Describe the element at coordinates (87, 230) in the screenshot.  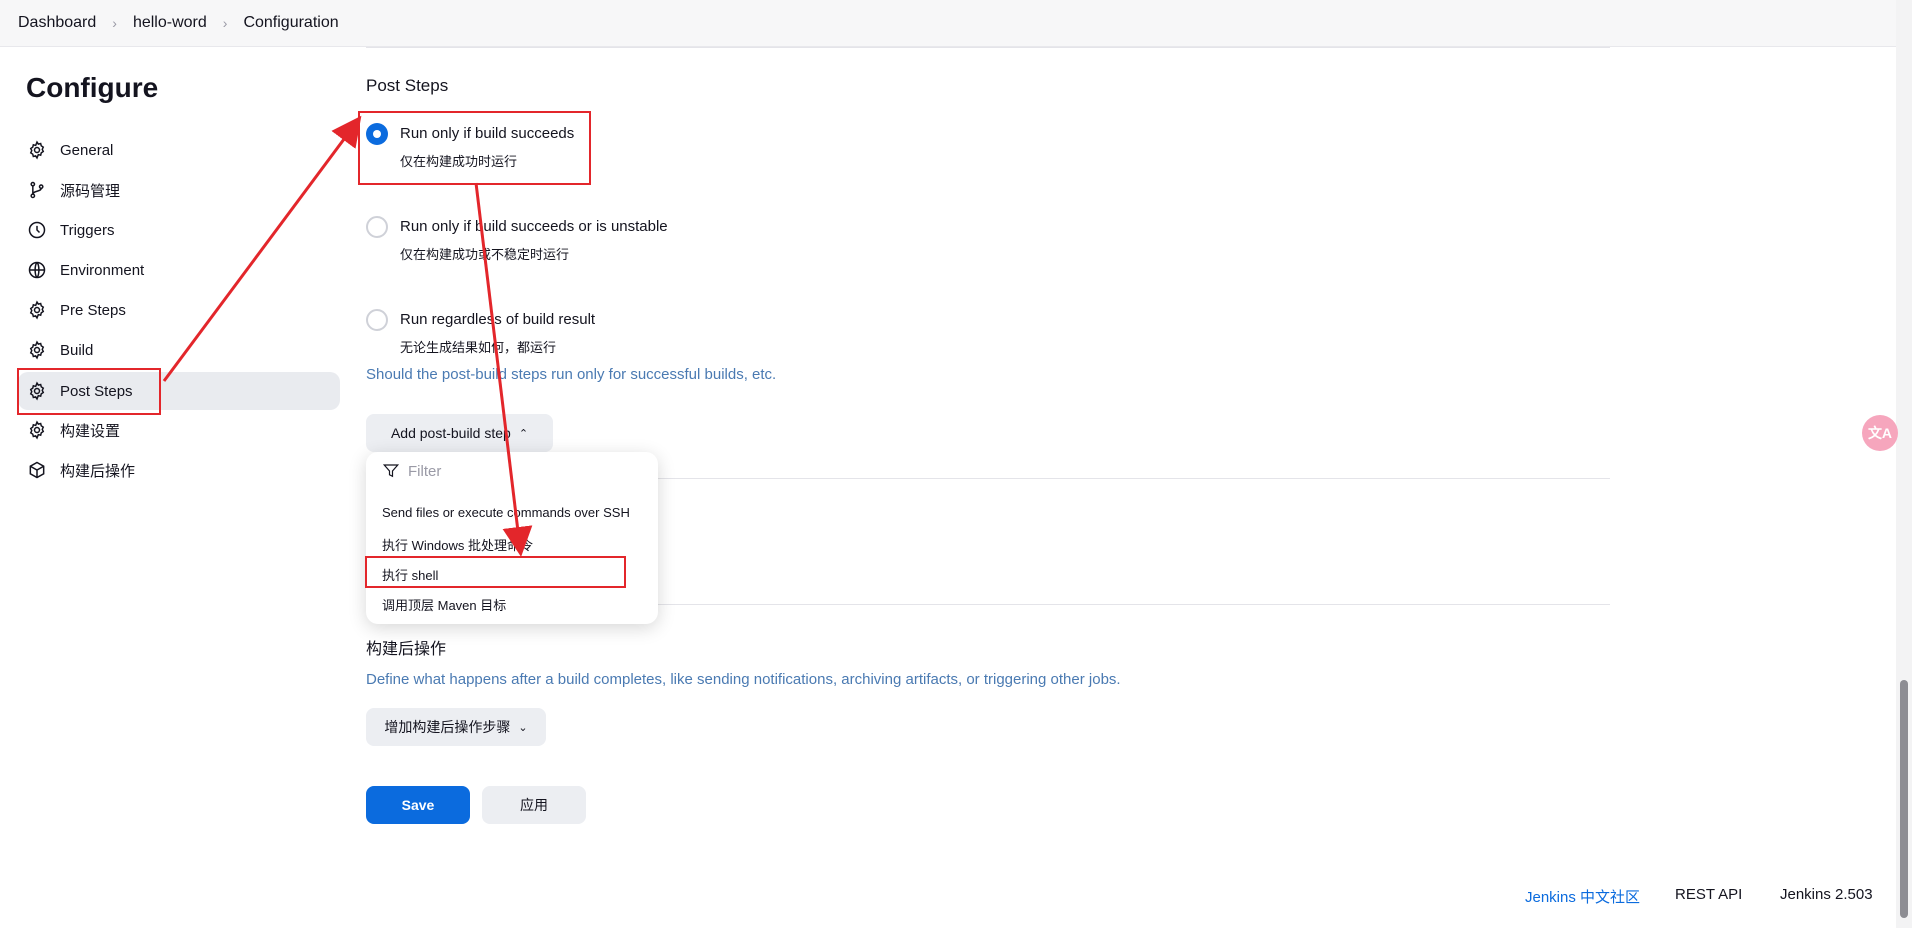
I see `sidebar-item-label: Triggers` at that location.